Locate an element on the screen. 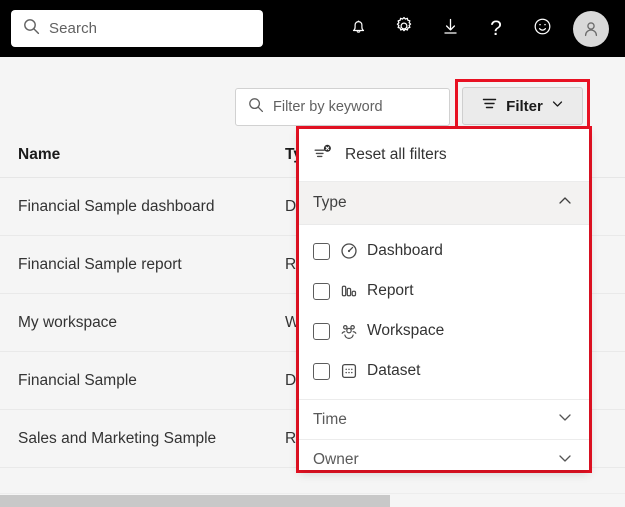  help-button: ? is located at coordinates (496, 28).